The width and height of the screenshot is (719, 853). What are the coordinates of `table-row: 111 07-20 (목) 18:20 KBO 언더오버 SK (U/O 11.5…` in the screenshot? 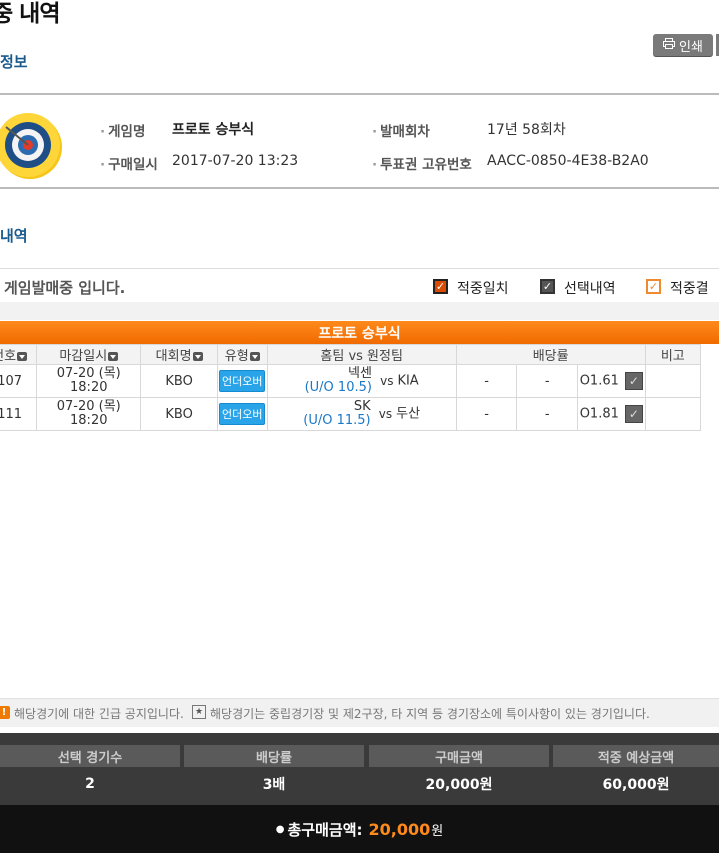 It's located at (351, 414).